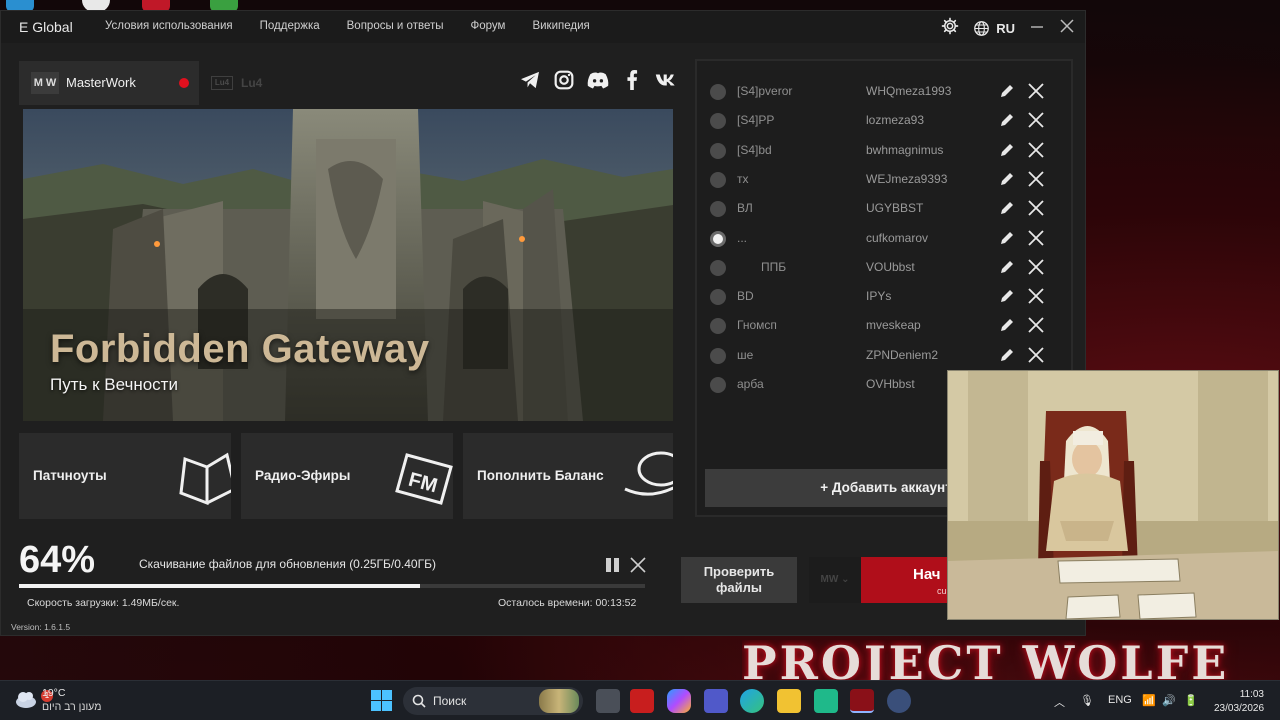 This screenshot has width=1280, height=720. Describe the element at coordinates (125, 476) in the screenshot. I see `tile-patchnotes: Патчноуты` at that location.